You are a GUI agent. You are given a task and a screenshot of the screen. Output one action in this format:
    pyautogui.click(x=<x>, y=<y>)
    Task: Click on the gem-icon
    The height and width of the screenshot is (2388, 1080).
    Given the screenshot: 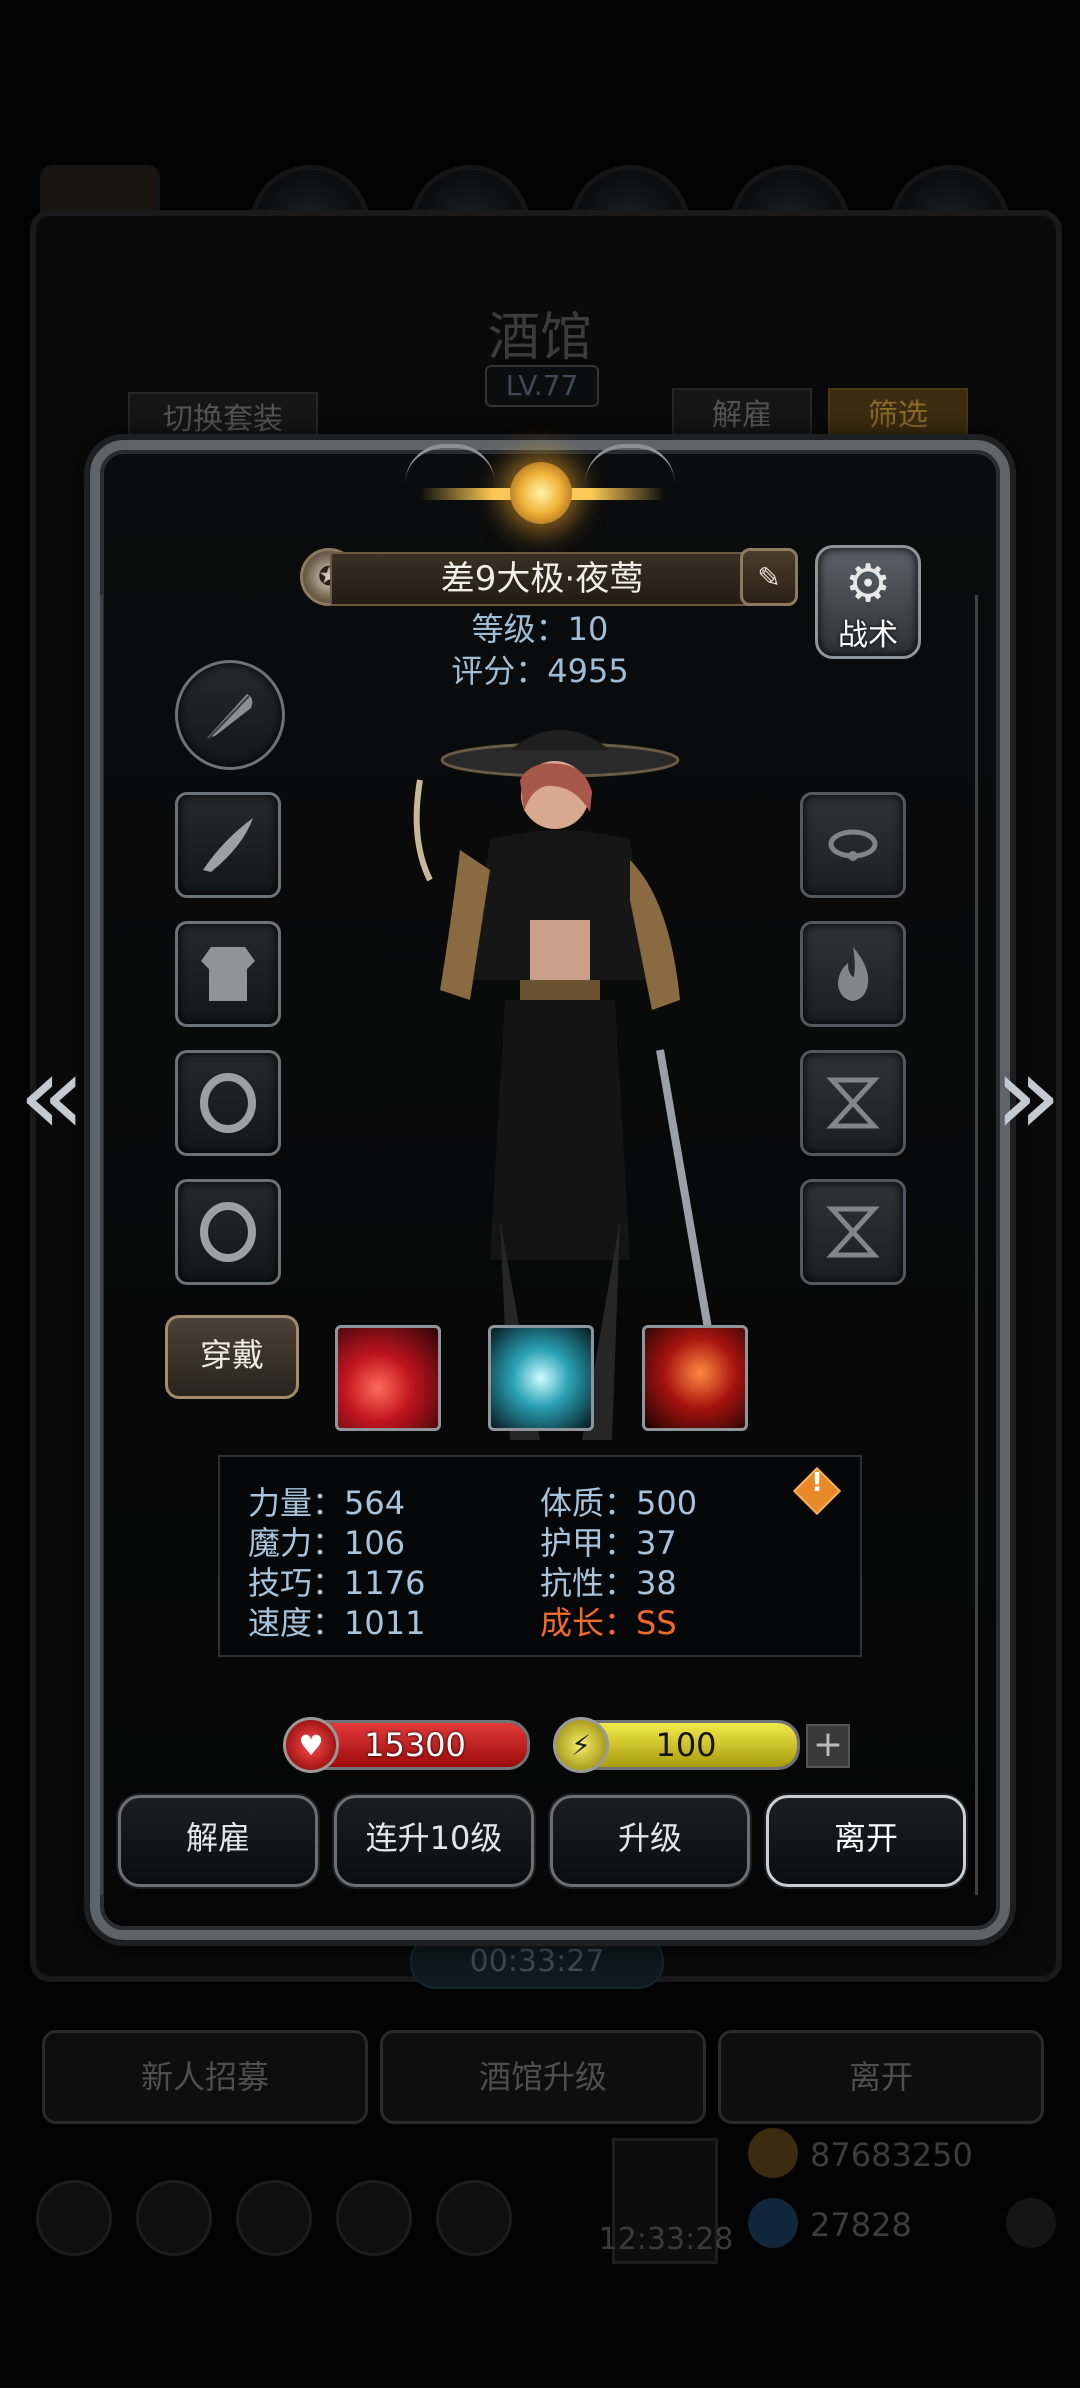 What is the action you would take?
    pyautogui.click(x=773, y=2223)
    